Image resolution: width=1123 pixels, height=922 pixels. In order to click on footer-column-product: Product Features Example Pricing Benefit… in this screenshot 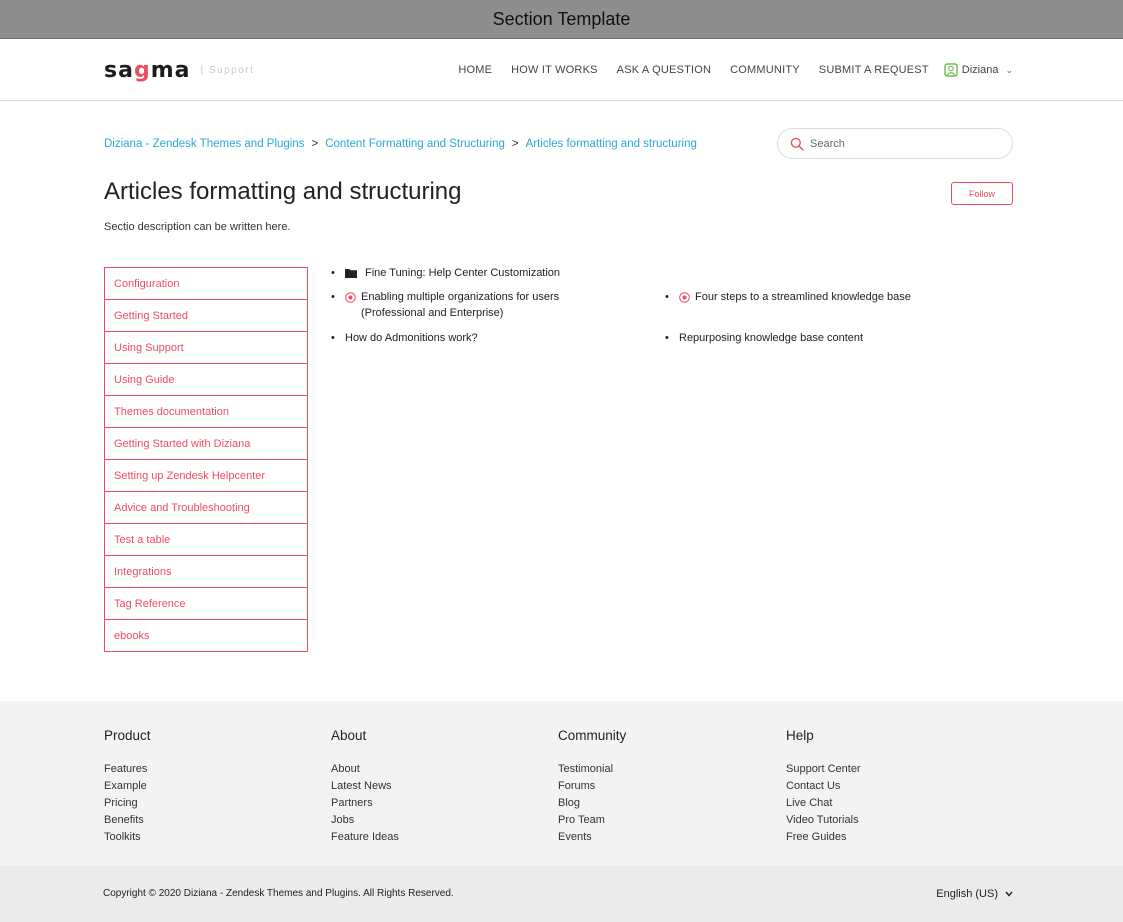, I will do `click(204, 787)`.